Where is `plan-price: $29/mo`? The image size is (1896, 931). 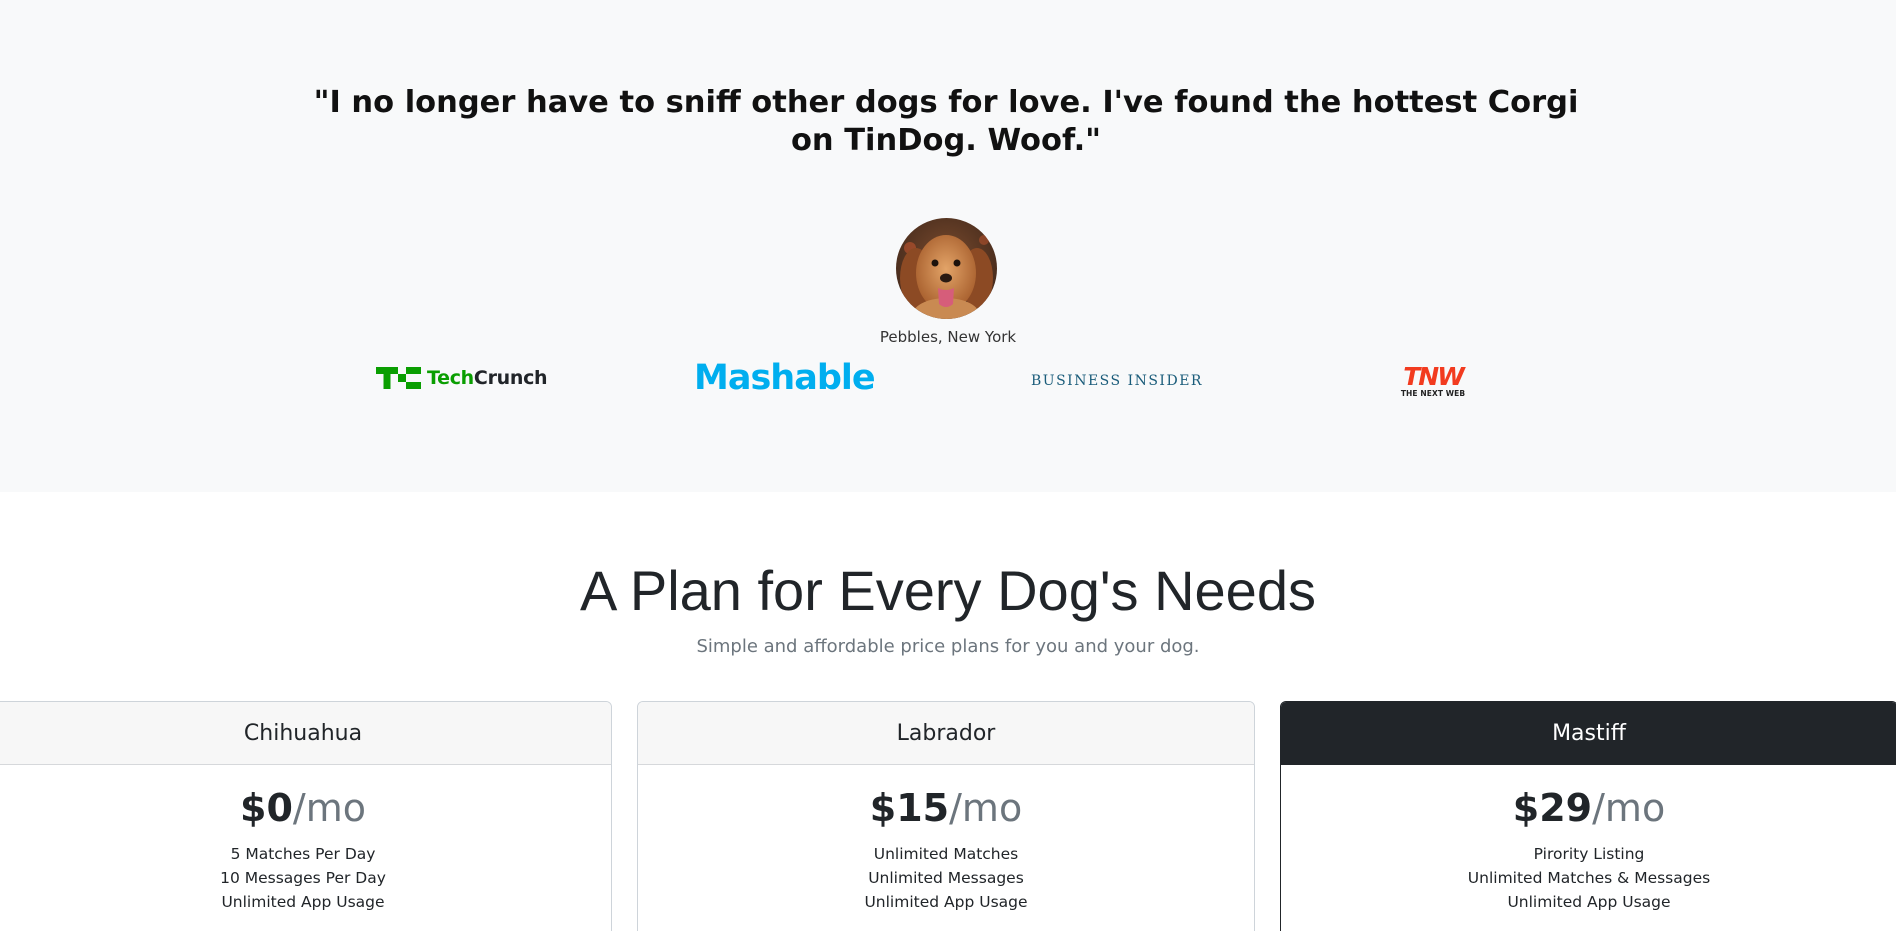 plan-price: $29/mo is located at coordinates (1588, 808).